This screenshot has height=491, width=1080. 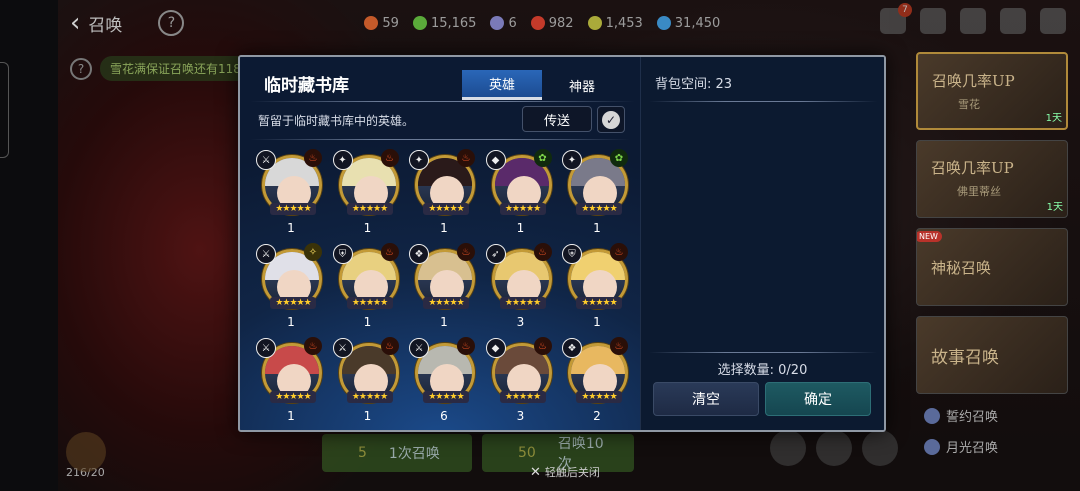 What do you see at coordinates (965, 358) in the screenshot?
I see `banner-title: 故事召唤` at bounding box center [965, 358].